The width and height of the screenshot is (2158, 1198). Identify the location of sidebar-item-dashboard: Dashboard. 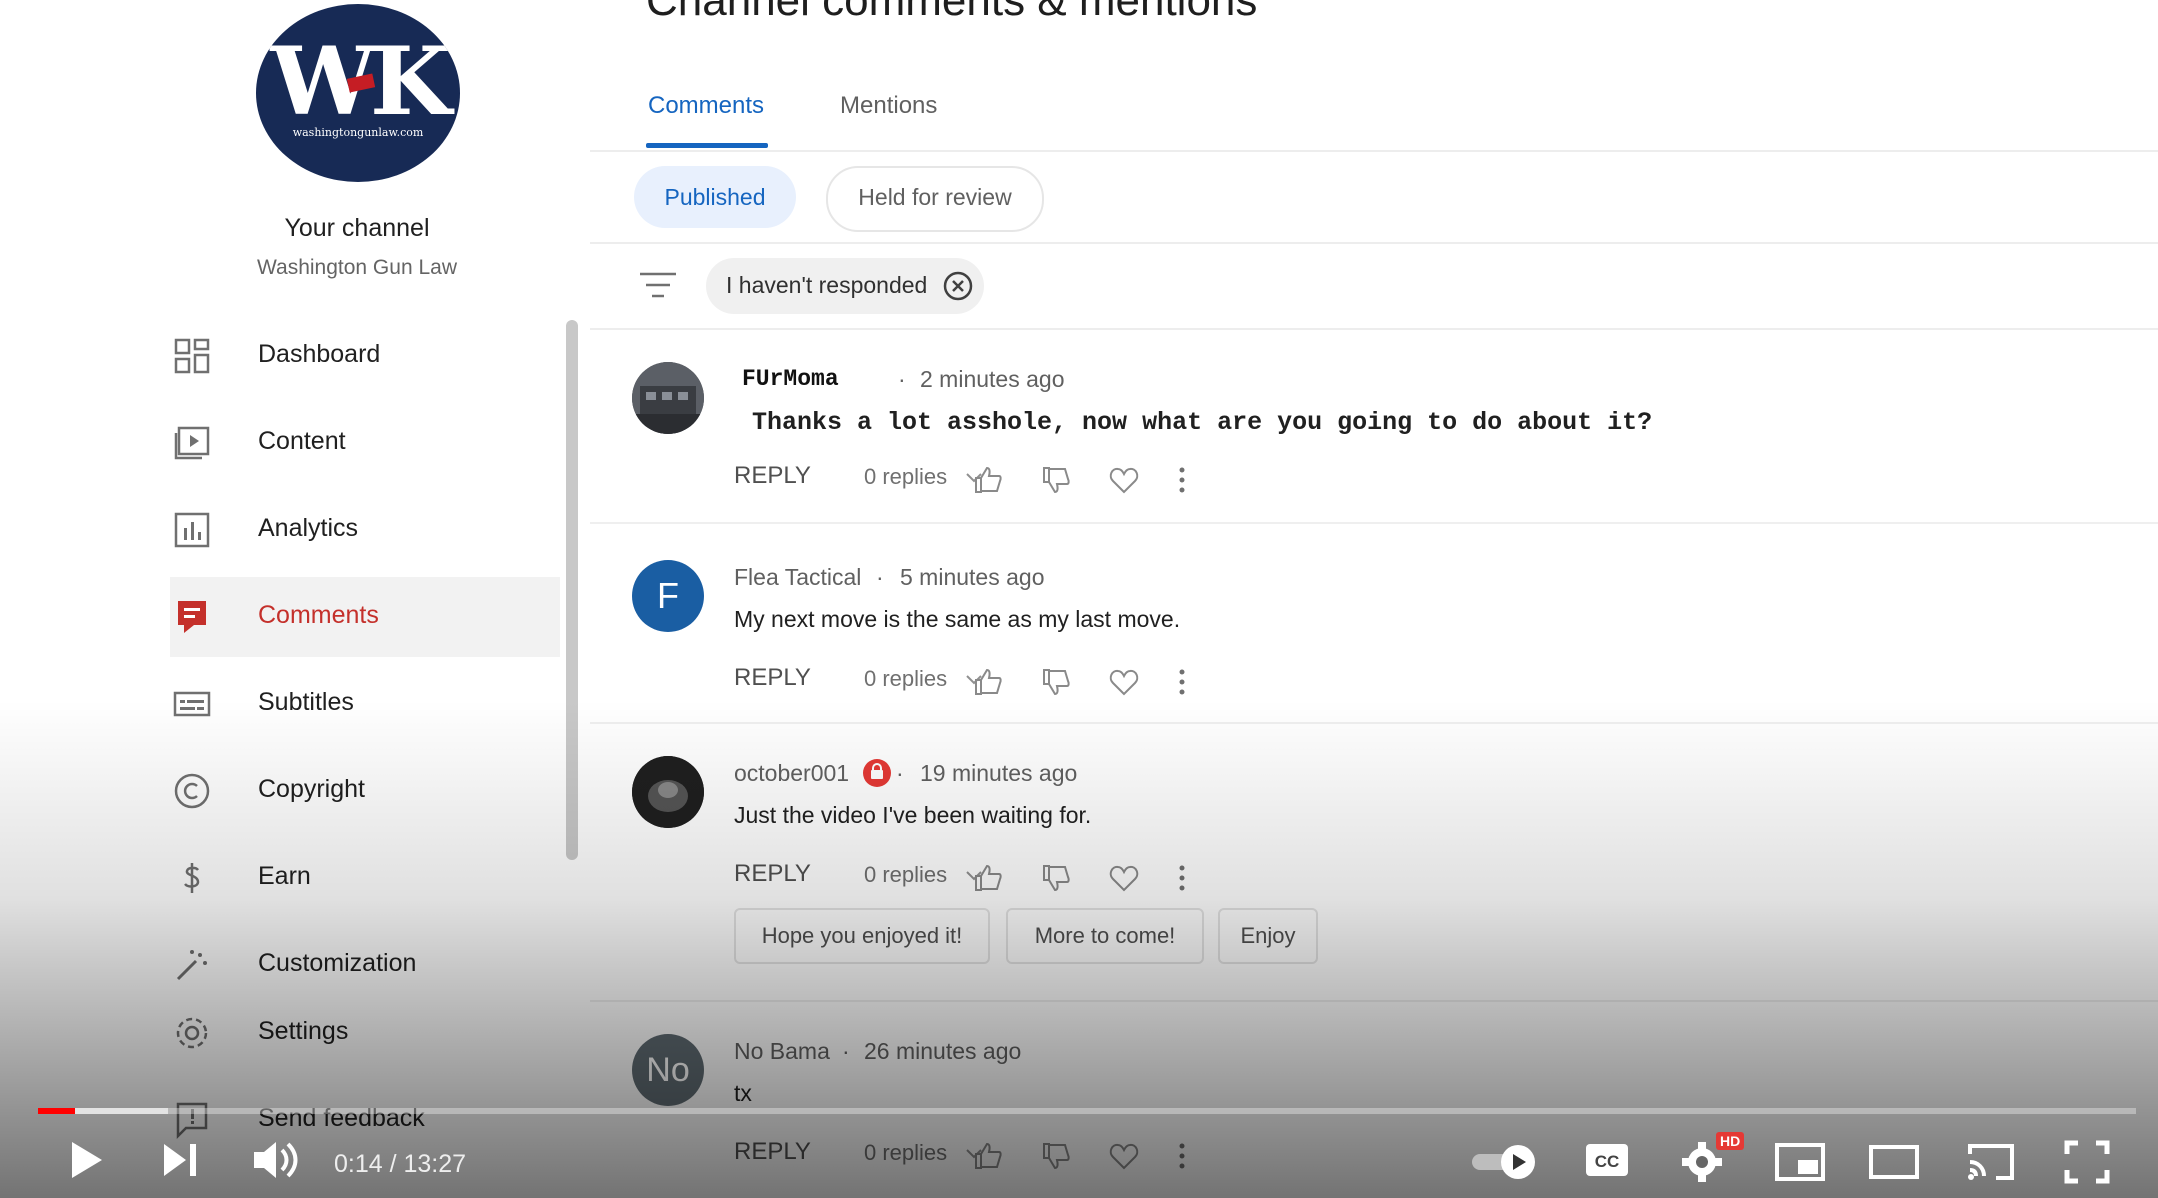
(365, 356).